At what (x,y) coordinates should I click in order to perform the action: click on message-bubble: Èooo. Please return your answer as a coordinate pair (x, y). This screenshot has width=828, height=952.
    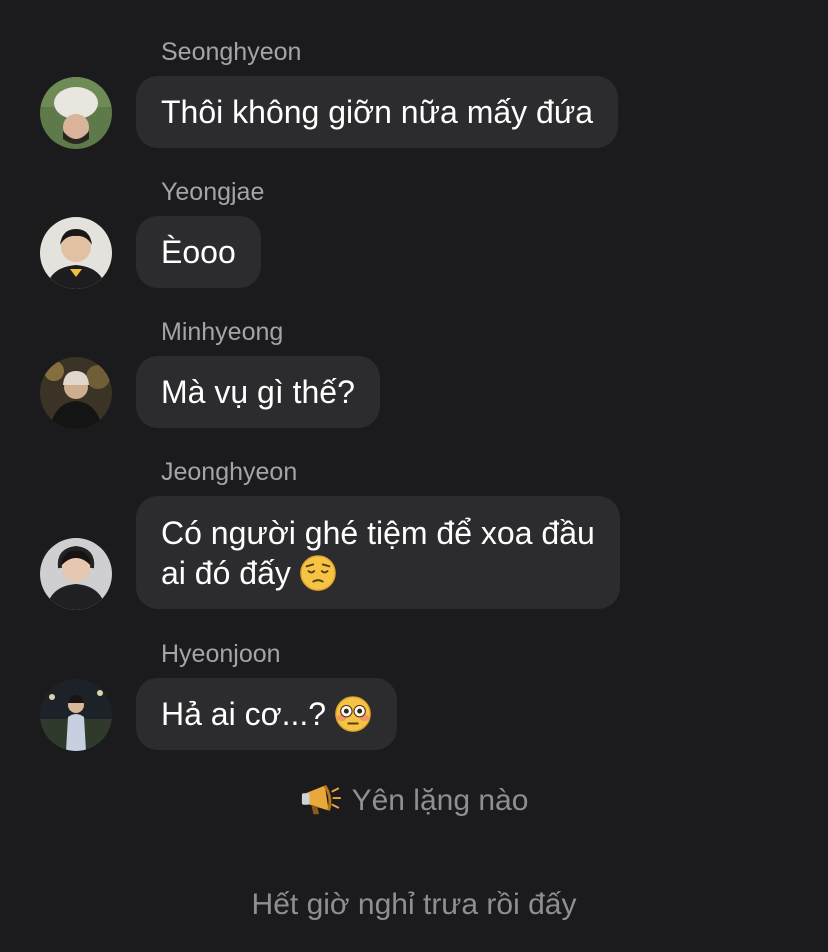
    Looking at the image, I should click on (198, 252).